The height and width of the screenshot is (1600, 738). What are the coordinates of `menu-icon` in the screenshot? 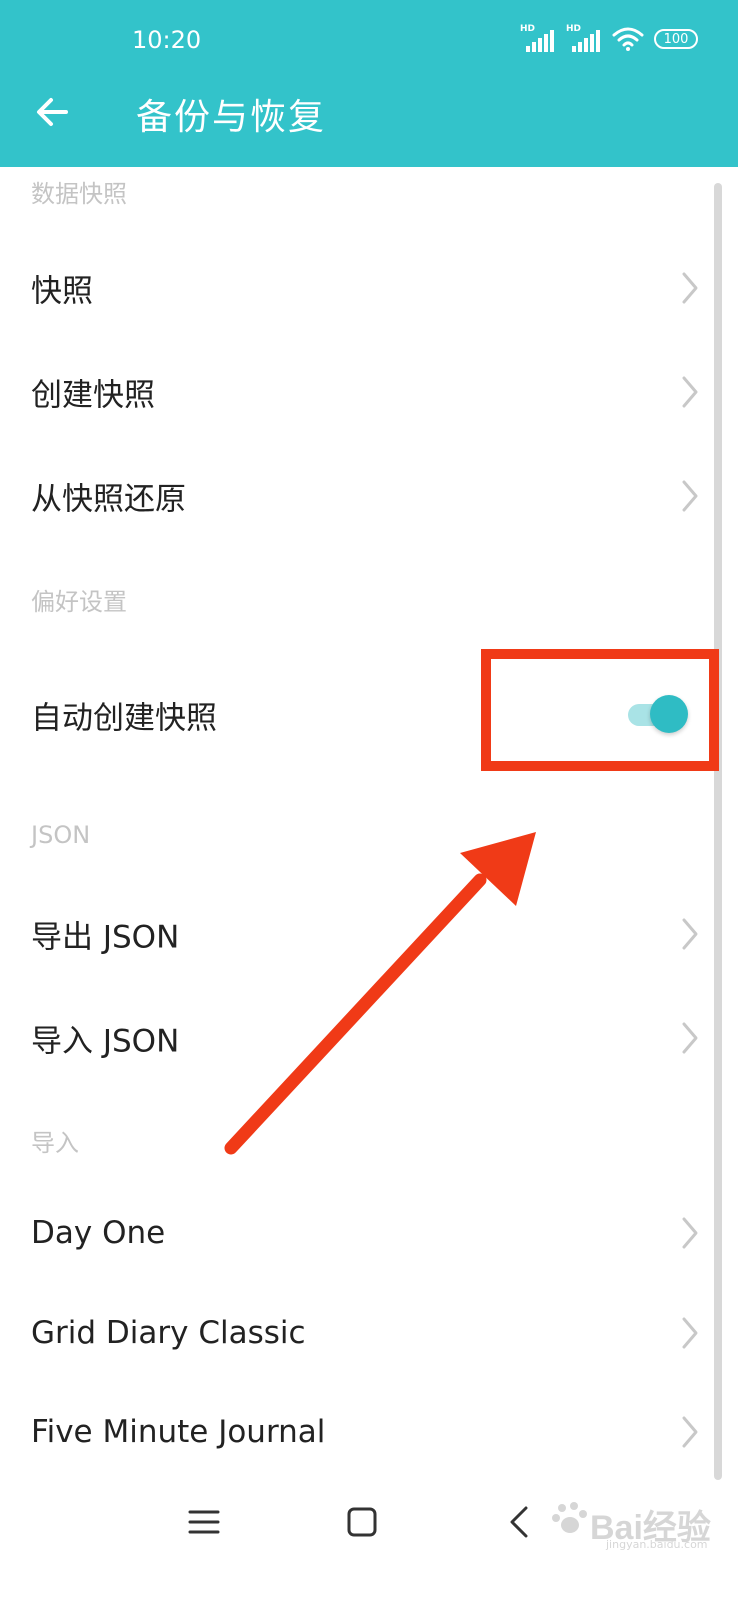 It's located at (204, 1522).